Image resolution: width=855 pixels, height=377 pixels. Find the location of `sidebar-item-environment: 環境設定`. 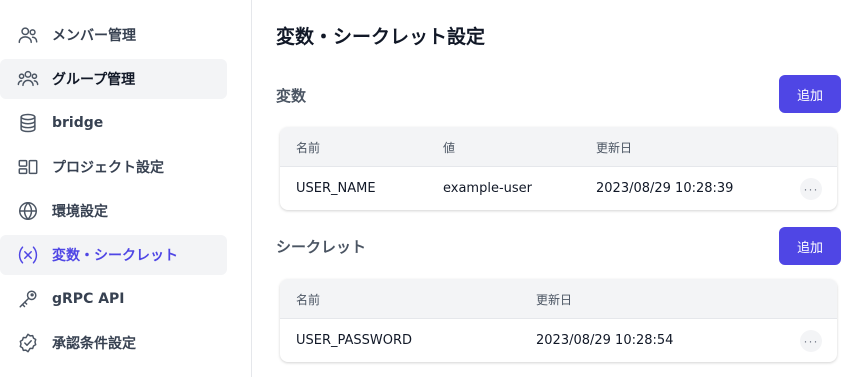

sidebar-item-environment: 環境設定 is located at coordinates (113, 211).